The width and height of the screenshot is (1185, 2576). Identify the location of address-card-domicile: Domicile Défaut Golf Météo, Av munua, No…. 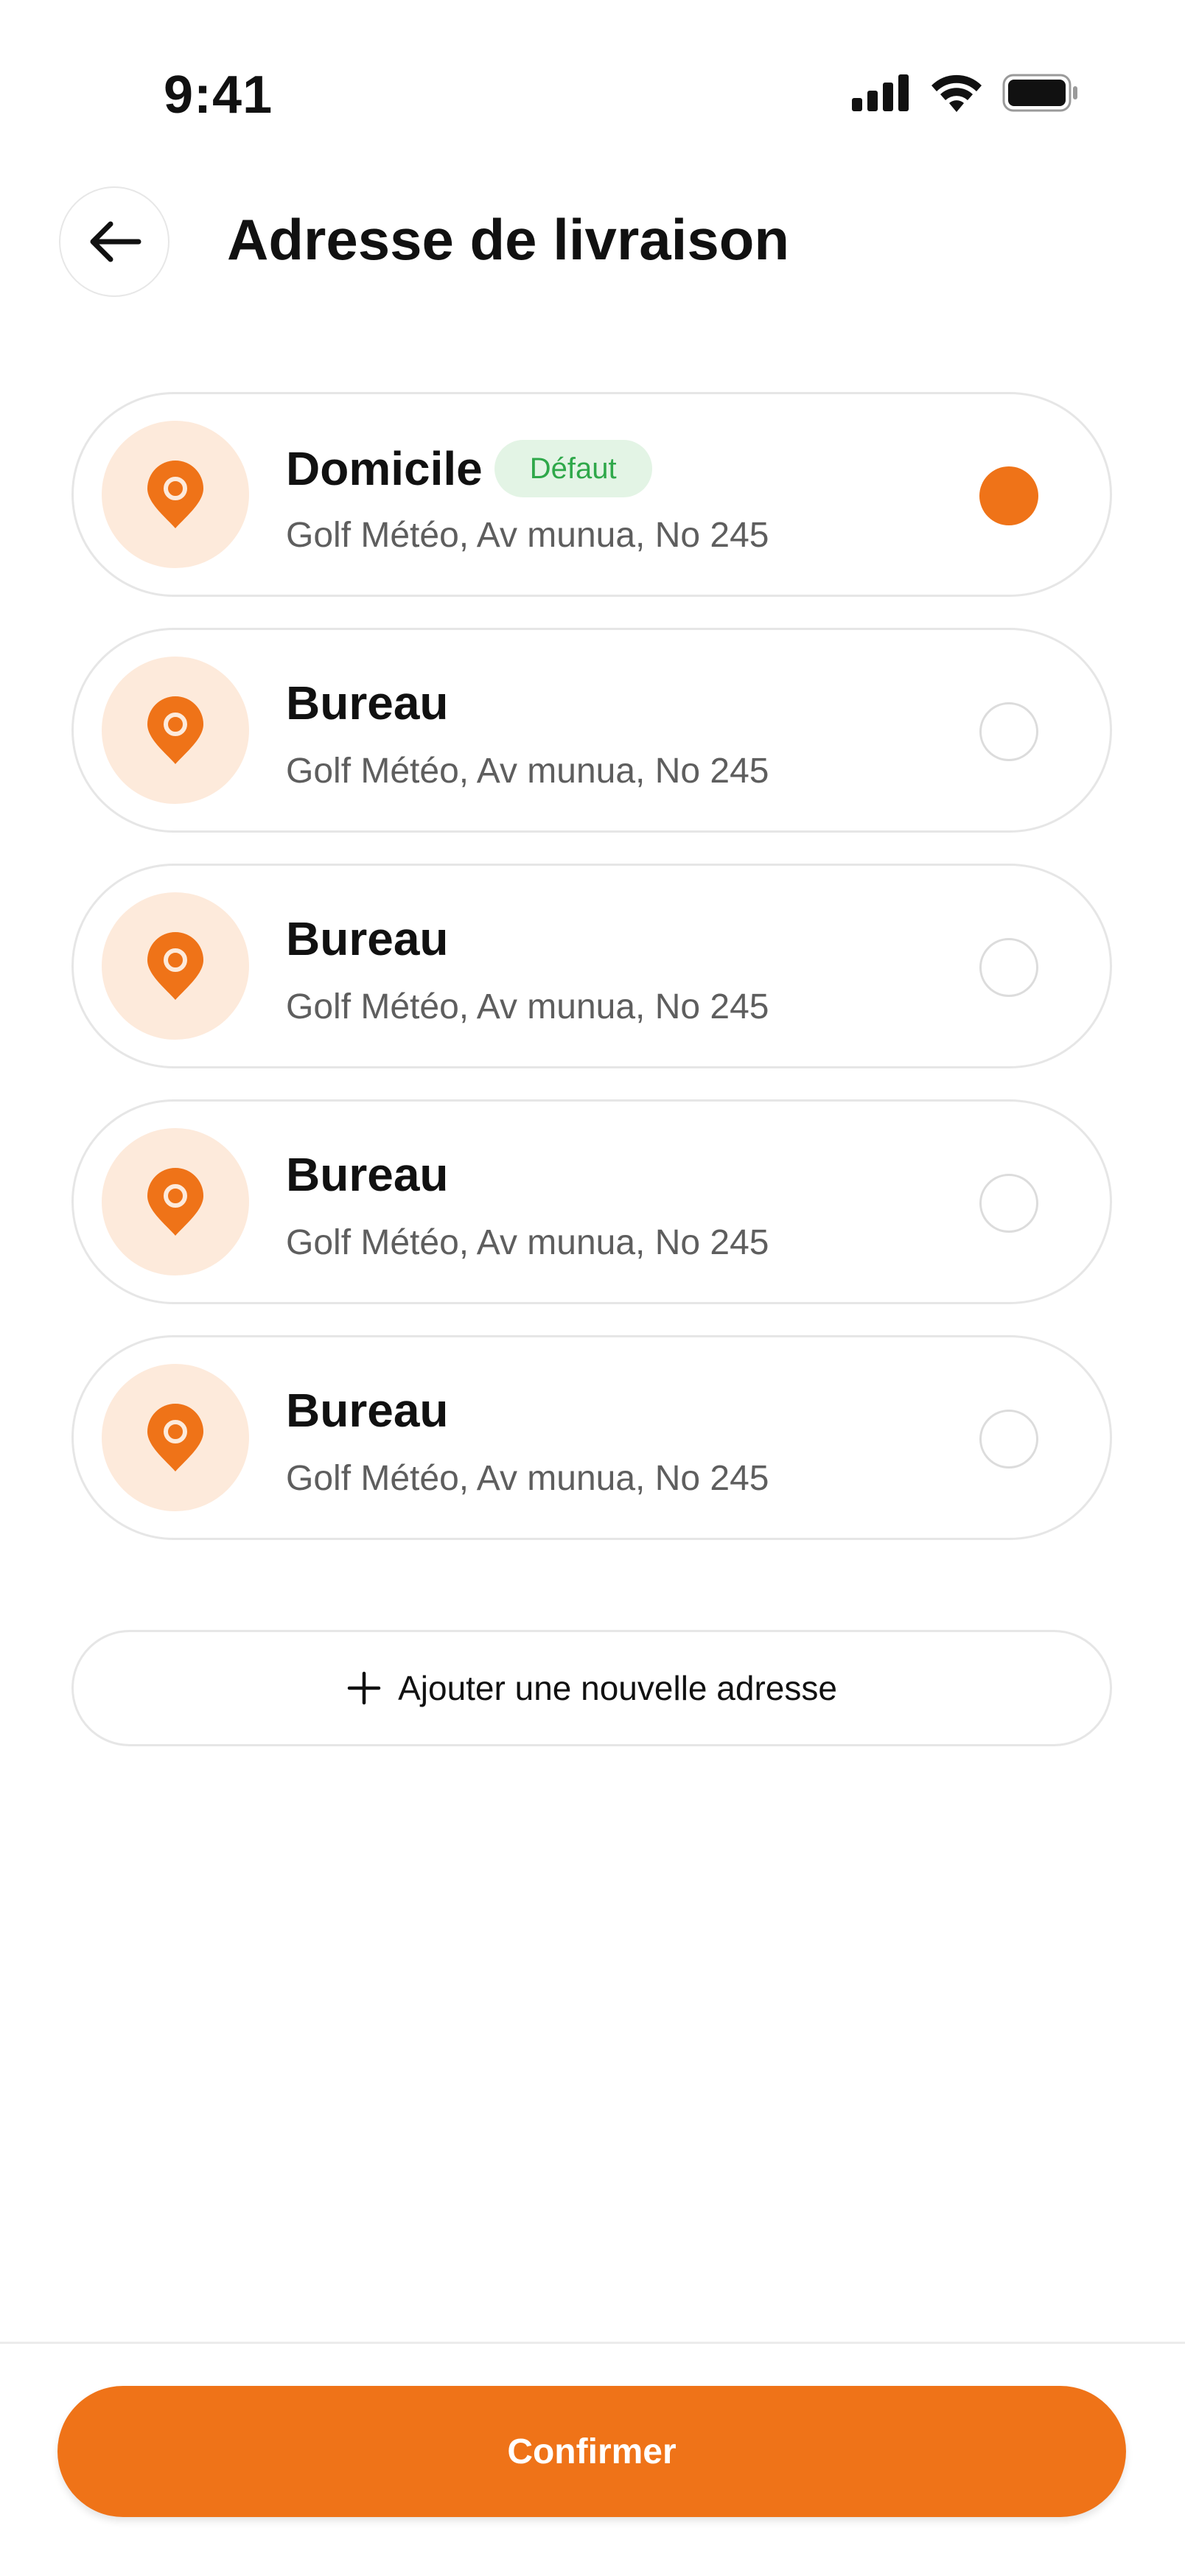
(591, 494).